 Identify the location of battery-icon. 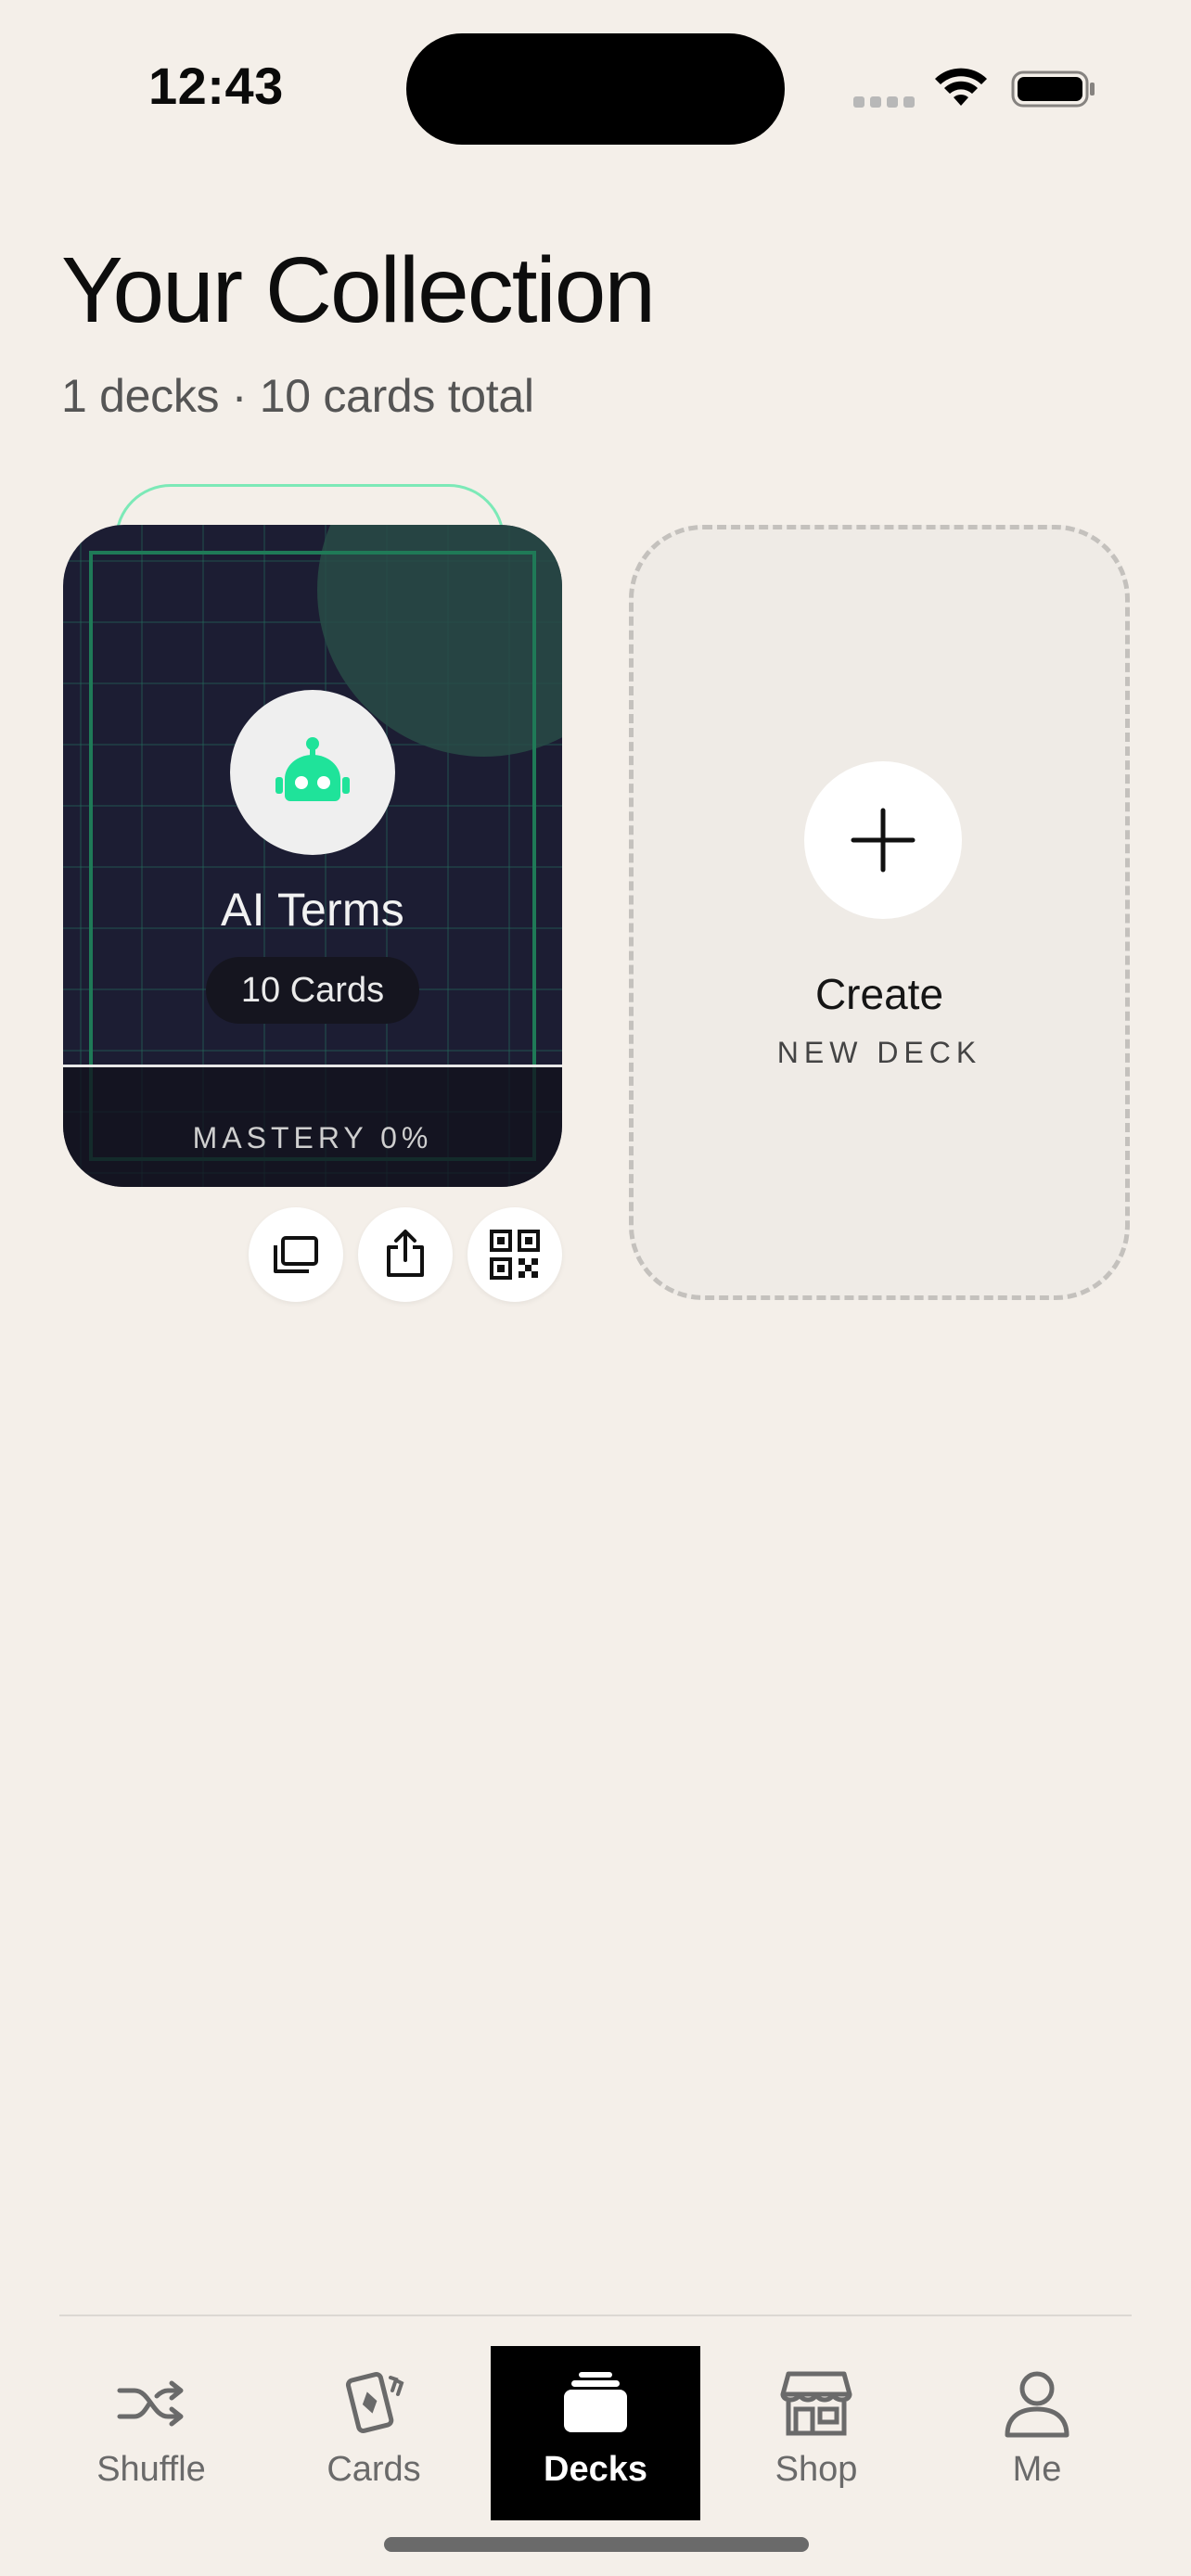
(1053, 89).